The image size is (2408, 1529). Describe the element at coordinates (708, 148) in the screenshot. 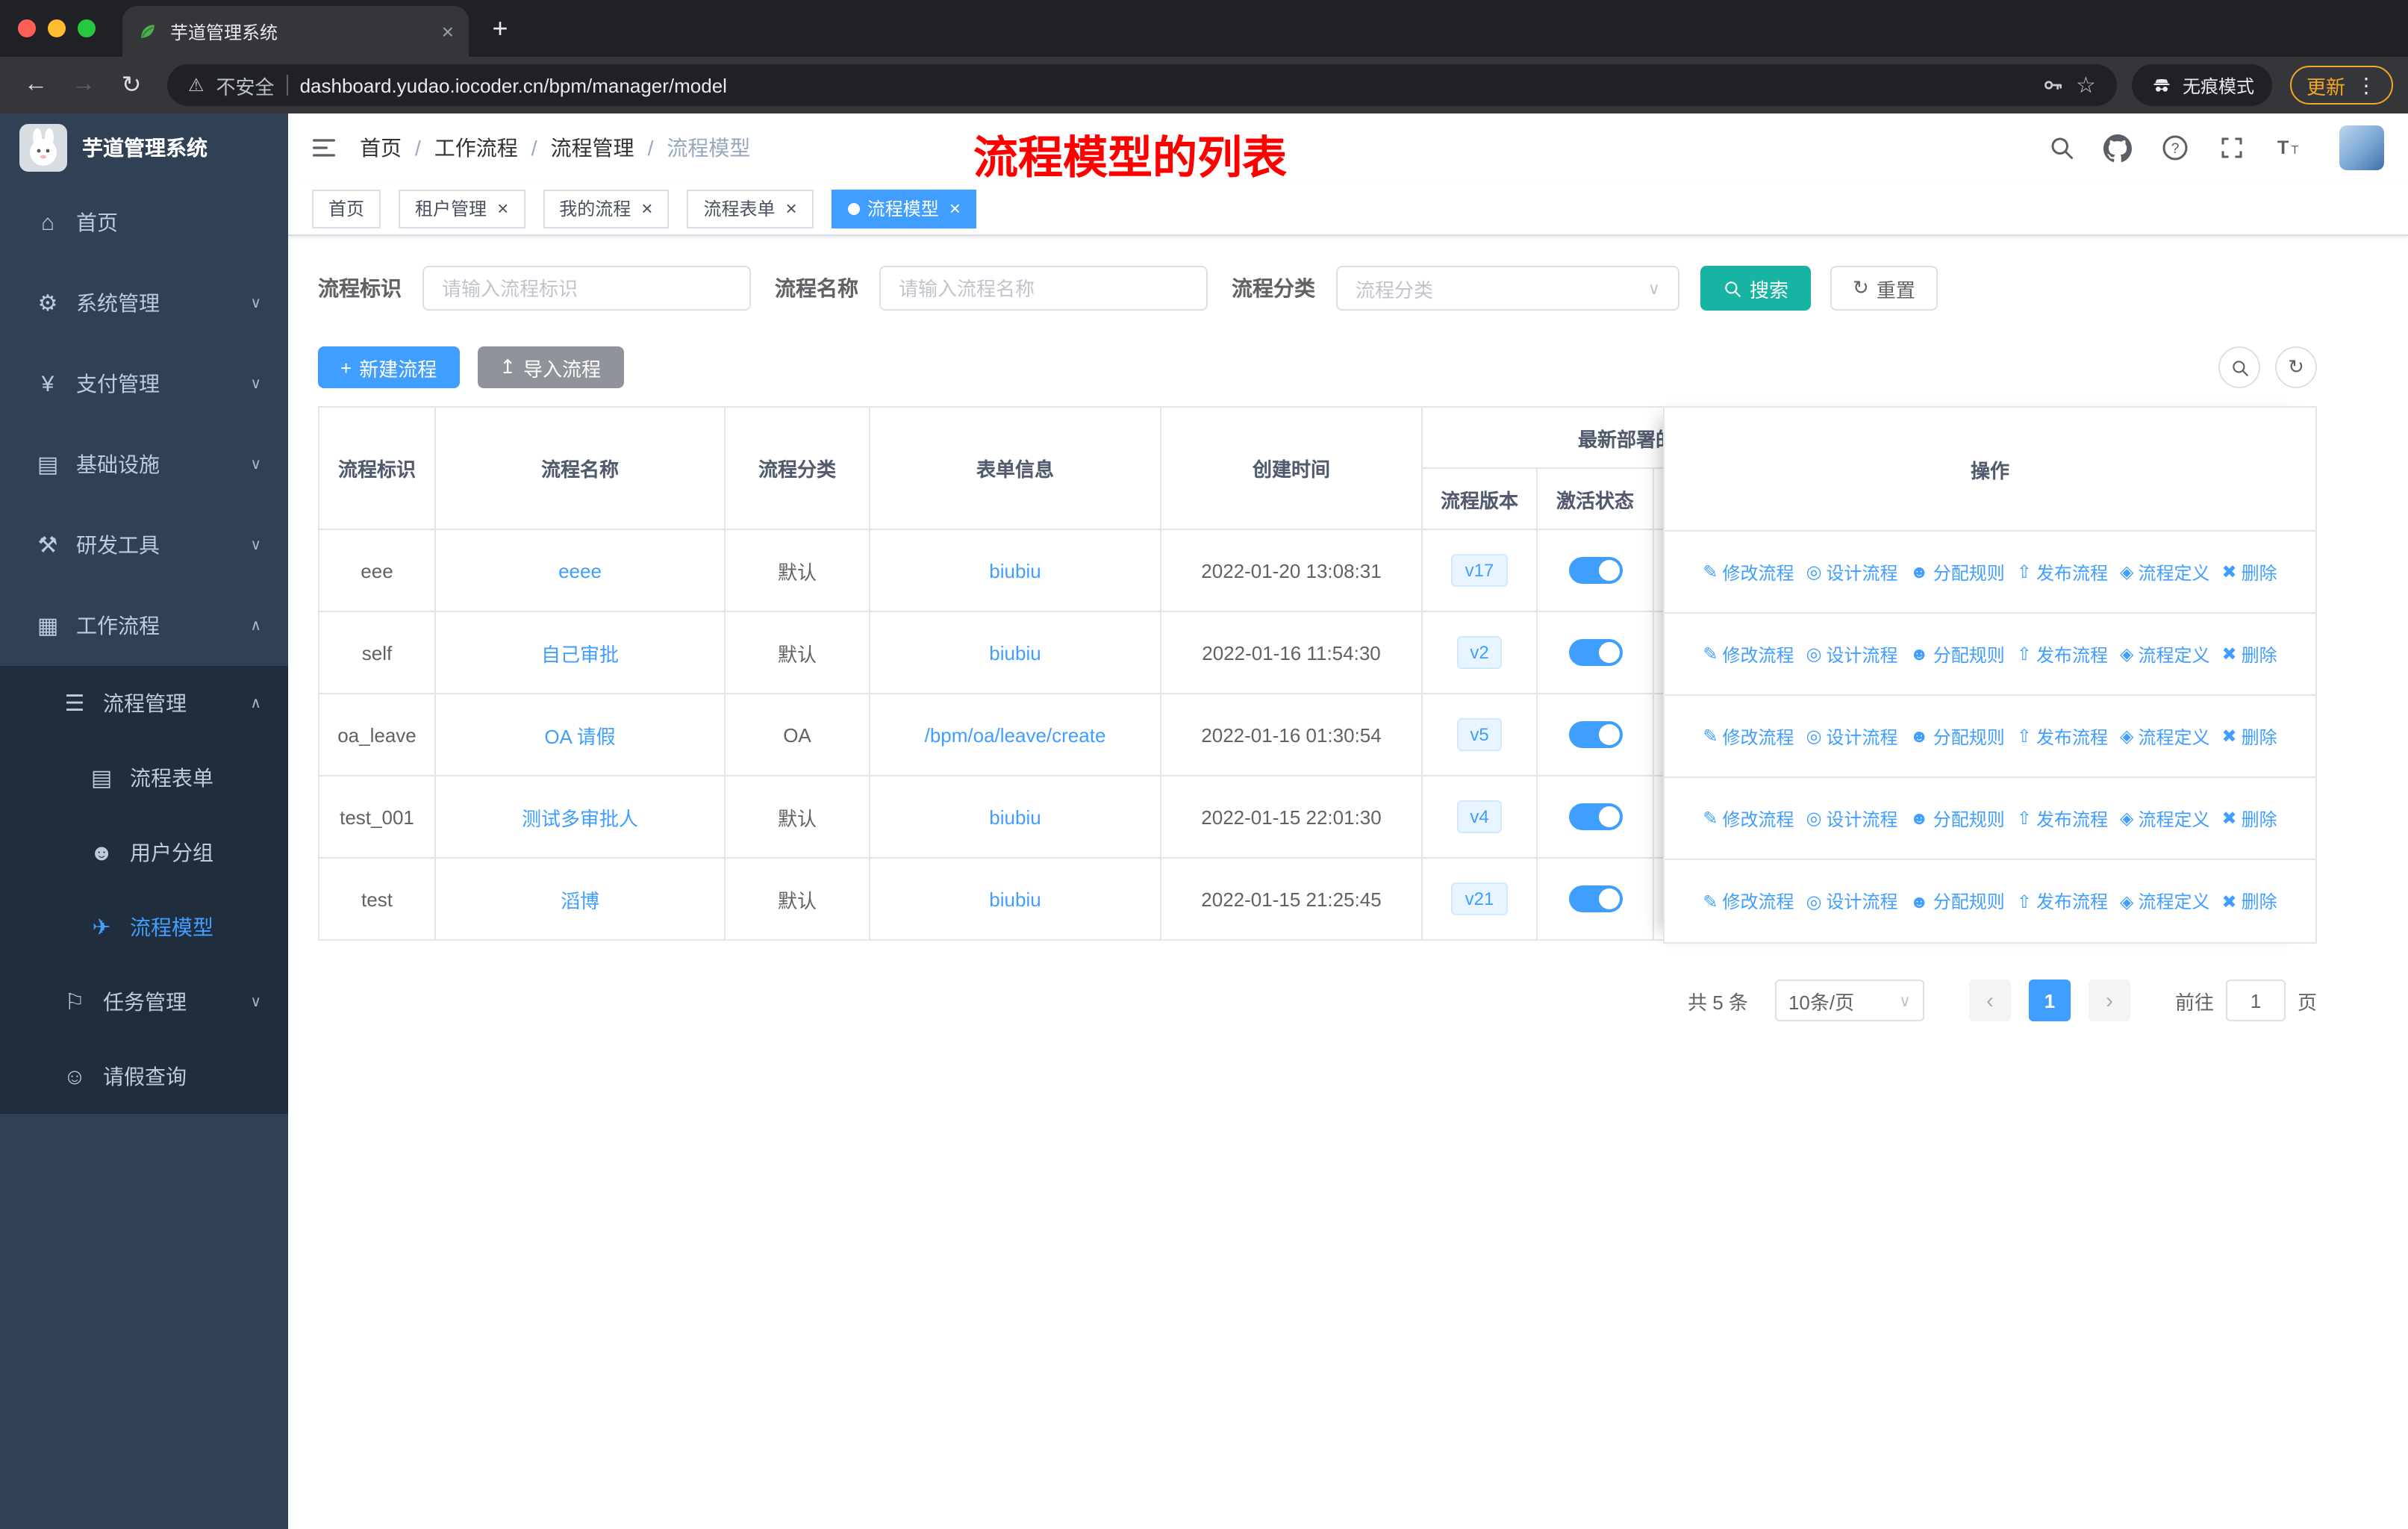

I see `breadcrumb-item: 流程模型` at that location.